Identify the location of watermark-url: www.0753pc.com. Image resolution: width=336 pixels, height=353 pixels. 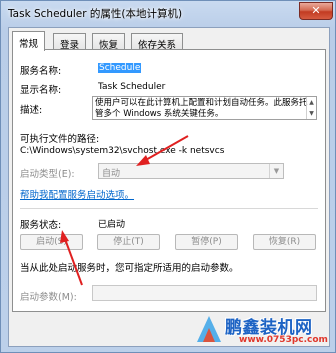
(283, 340).